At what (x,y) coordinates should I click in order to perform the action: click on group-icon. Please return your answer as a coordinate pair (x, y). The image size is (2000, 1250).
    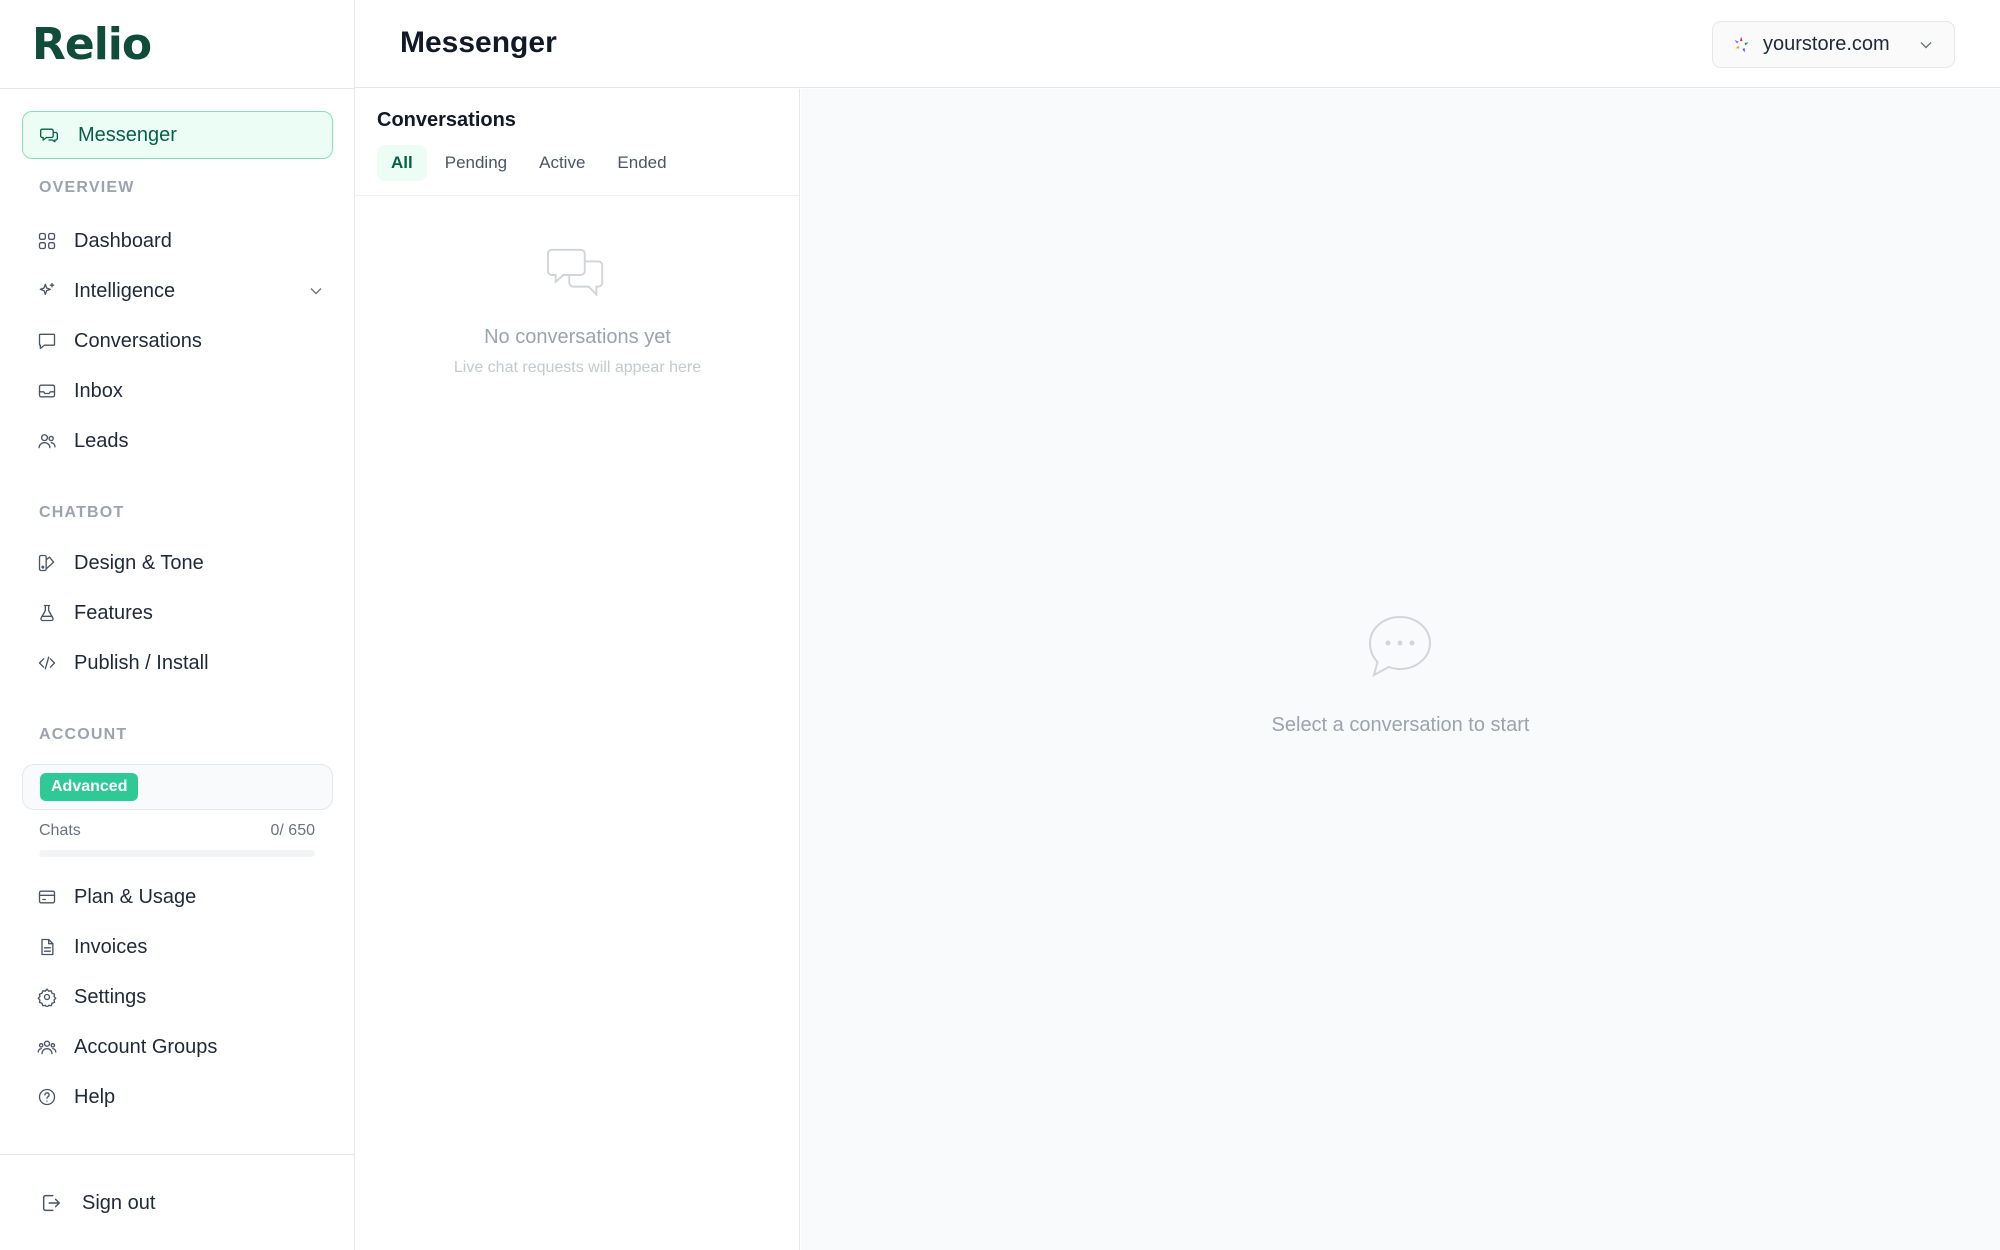
    Looking at the image, I should click on (47, 1047).